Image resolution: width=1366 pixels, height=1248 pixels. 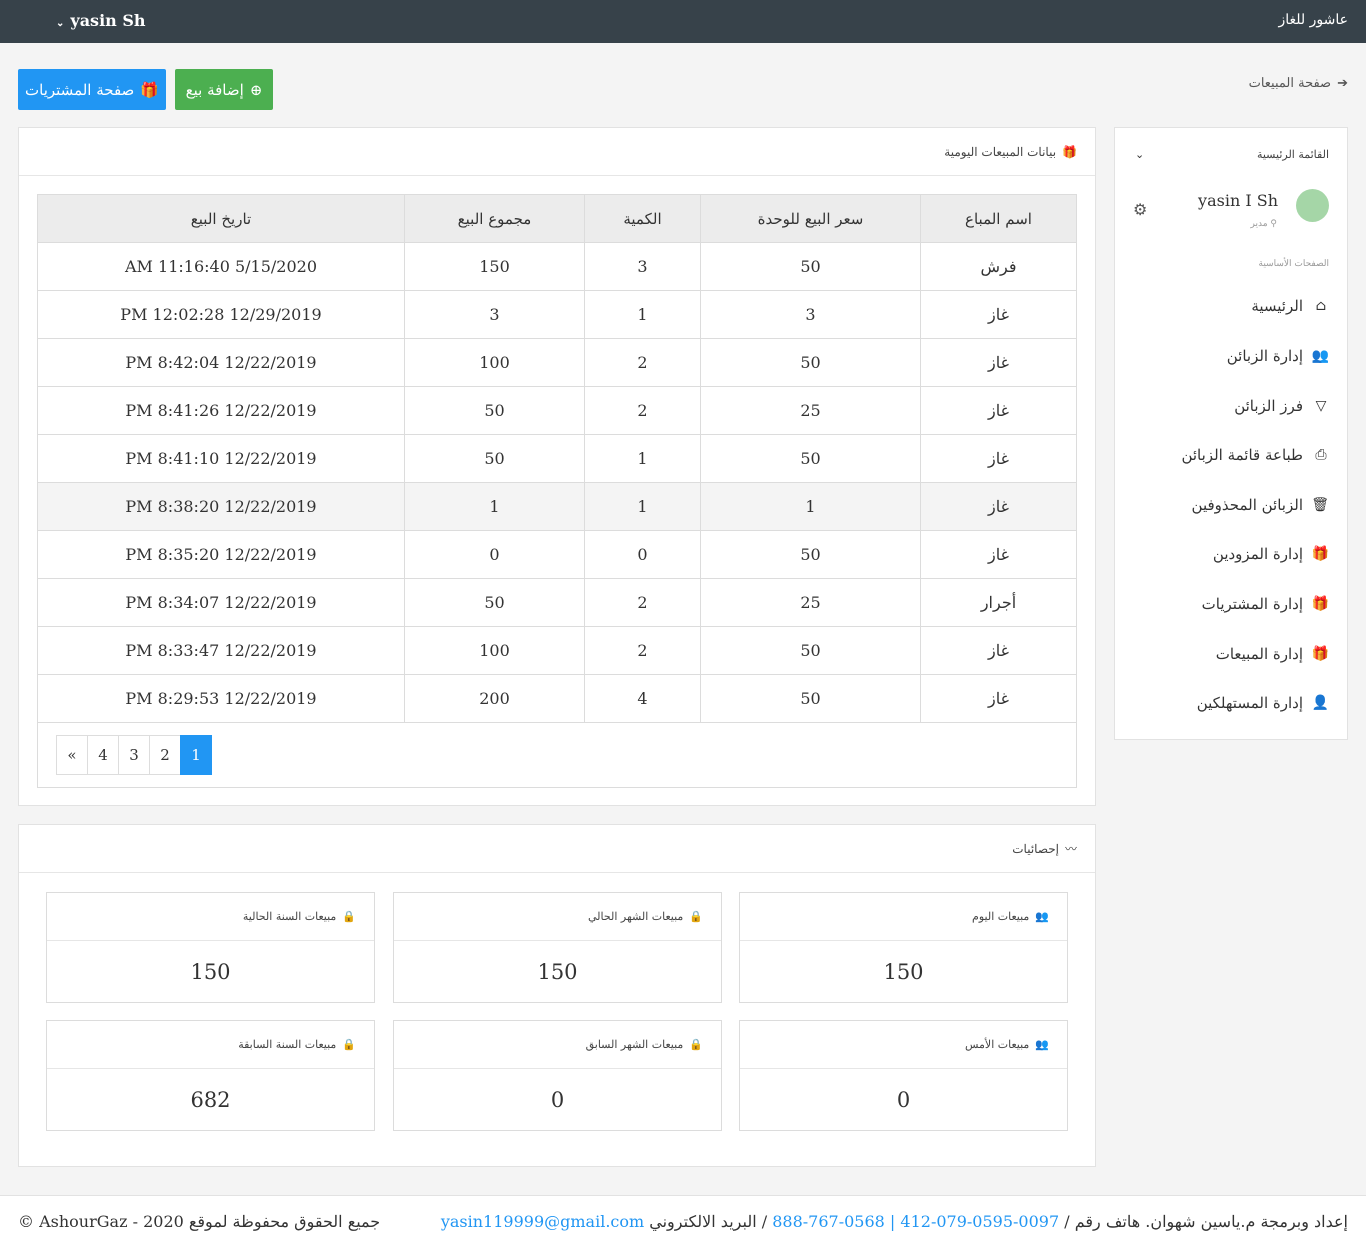 What do you see at coordinates (557, 152) in the screenshot?
I see `panel-header: 🎁 بيانات المبيعات اليومية` at bounding box center [557, 152].